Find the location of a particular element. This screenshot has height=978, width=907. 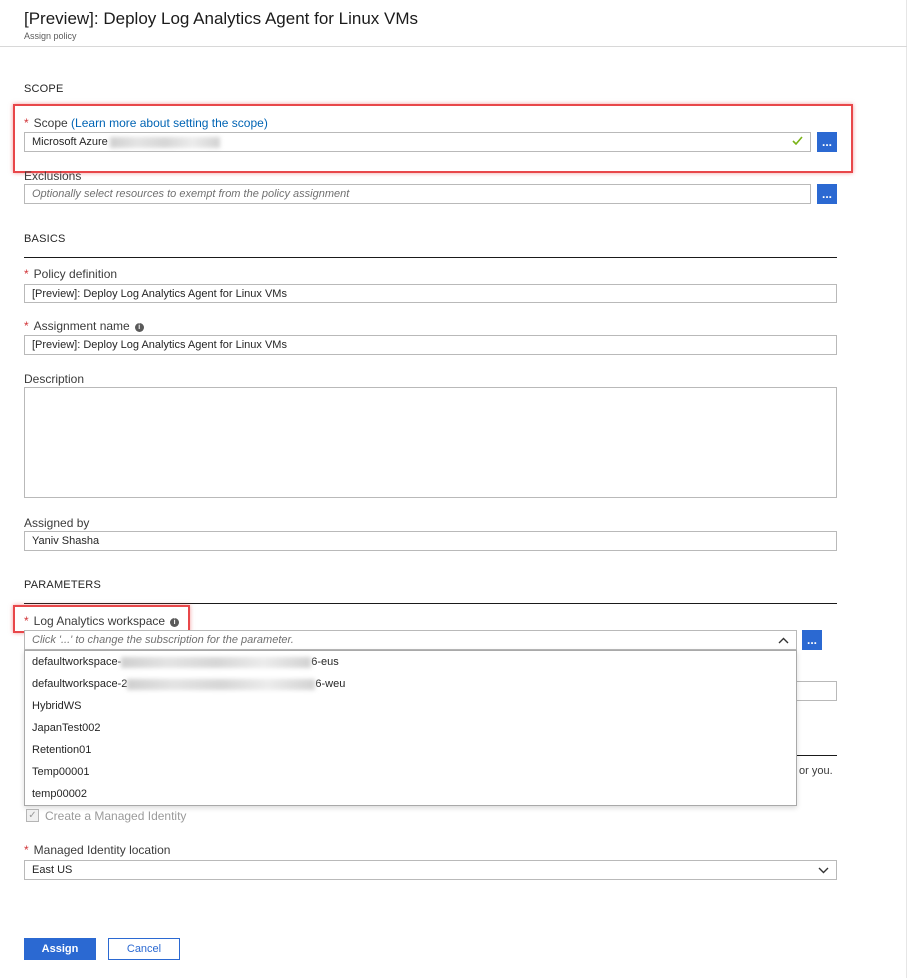

assigned-by-field: Yaniv Shasha is located at coordinates (430, 541).